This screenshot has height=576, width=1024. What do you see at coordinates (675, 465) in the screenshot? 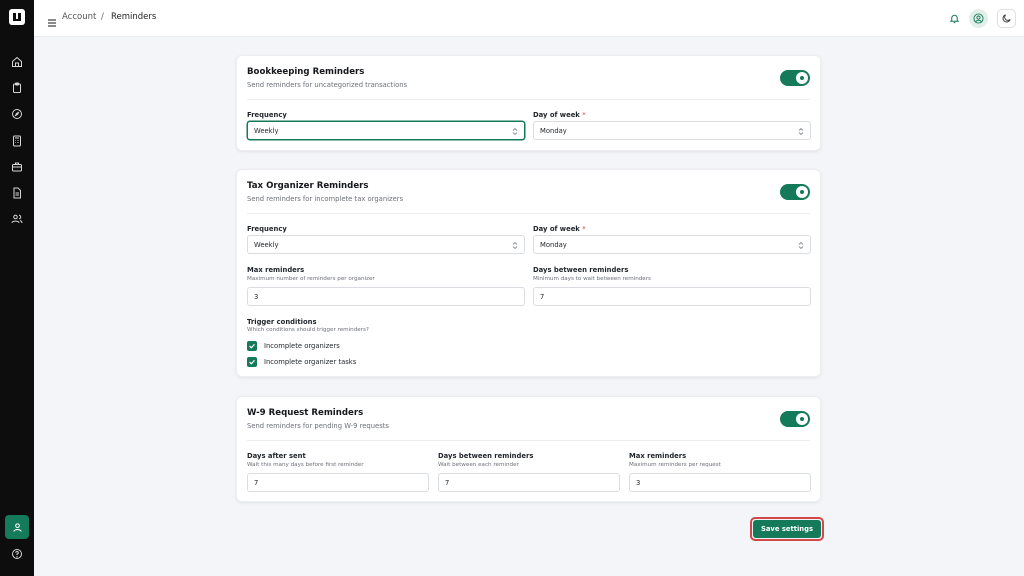
I see `max-reminders-hint: Maximum reminders per request` at bounding box center [675, 465].